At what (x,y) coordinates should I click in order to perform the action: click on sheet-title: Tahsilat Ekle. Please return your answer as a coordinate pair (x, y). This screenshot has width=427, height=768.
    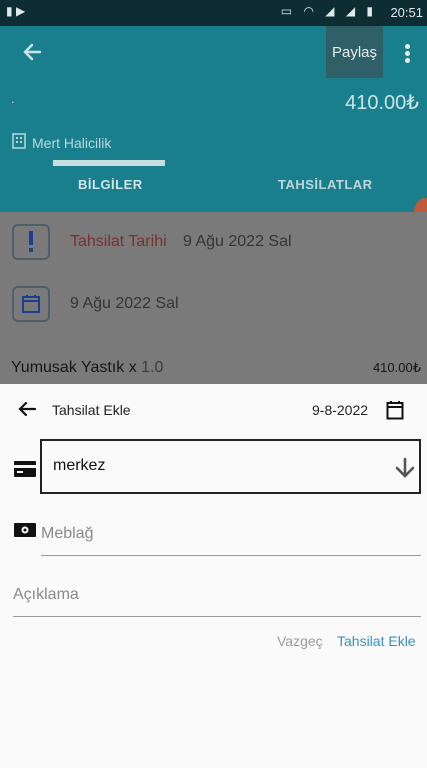
    Looking at the image, I should click on (91, 410).